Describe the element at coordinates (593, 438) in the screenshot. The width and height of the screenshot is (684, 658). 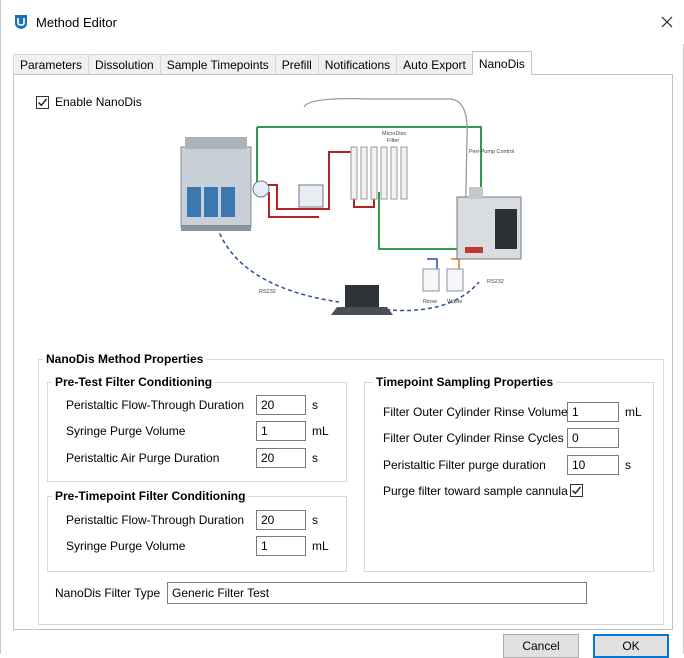
I see `rinse-cycles-input` at that location.